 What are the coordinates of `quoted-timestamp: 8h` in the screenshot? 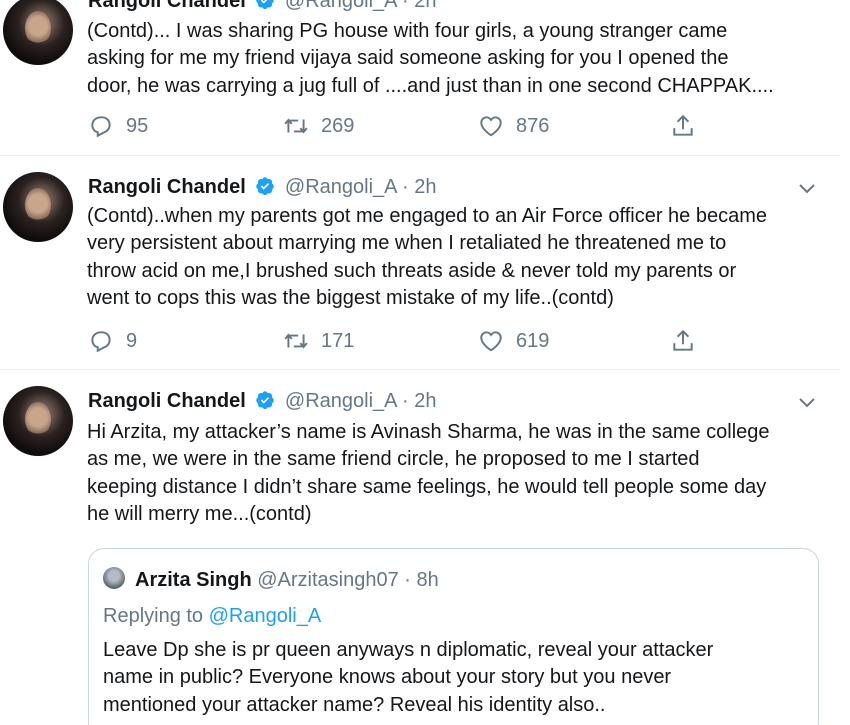 It's located at (428, 580).